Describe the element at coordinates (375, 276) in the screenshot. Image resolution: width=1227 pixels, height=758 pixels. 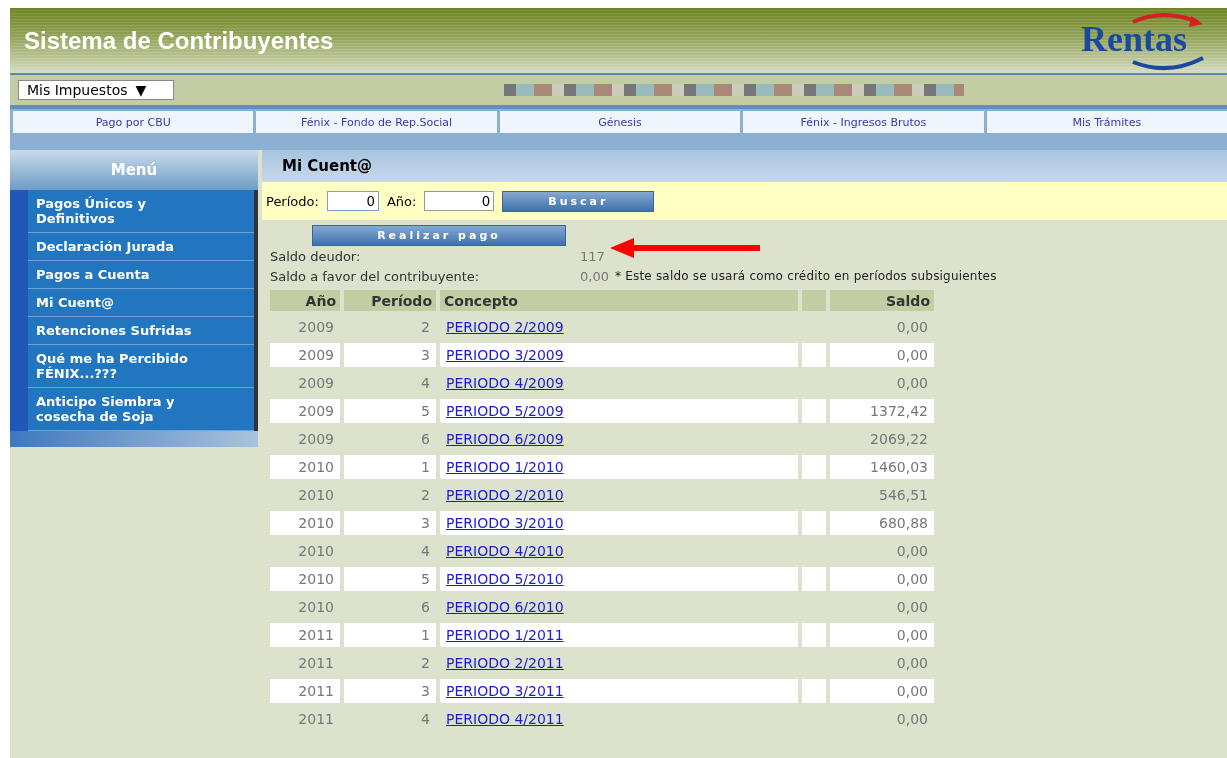
I see `credit-label: Saldo a favor del contribuyente:` at that location.